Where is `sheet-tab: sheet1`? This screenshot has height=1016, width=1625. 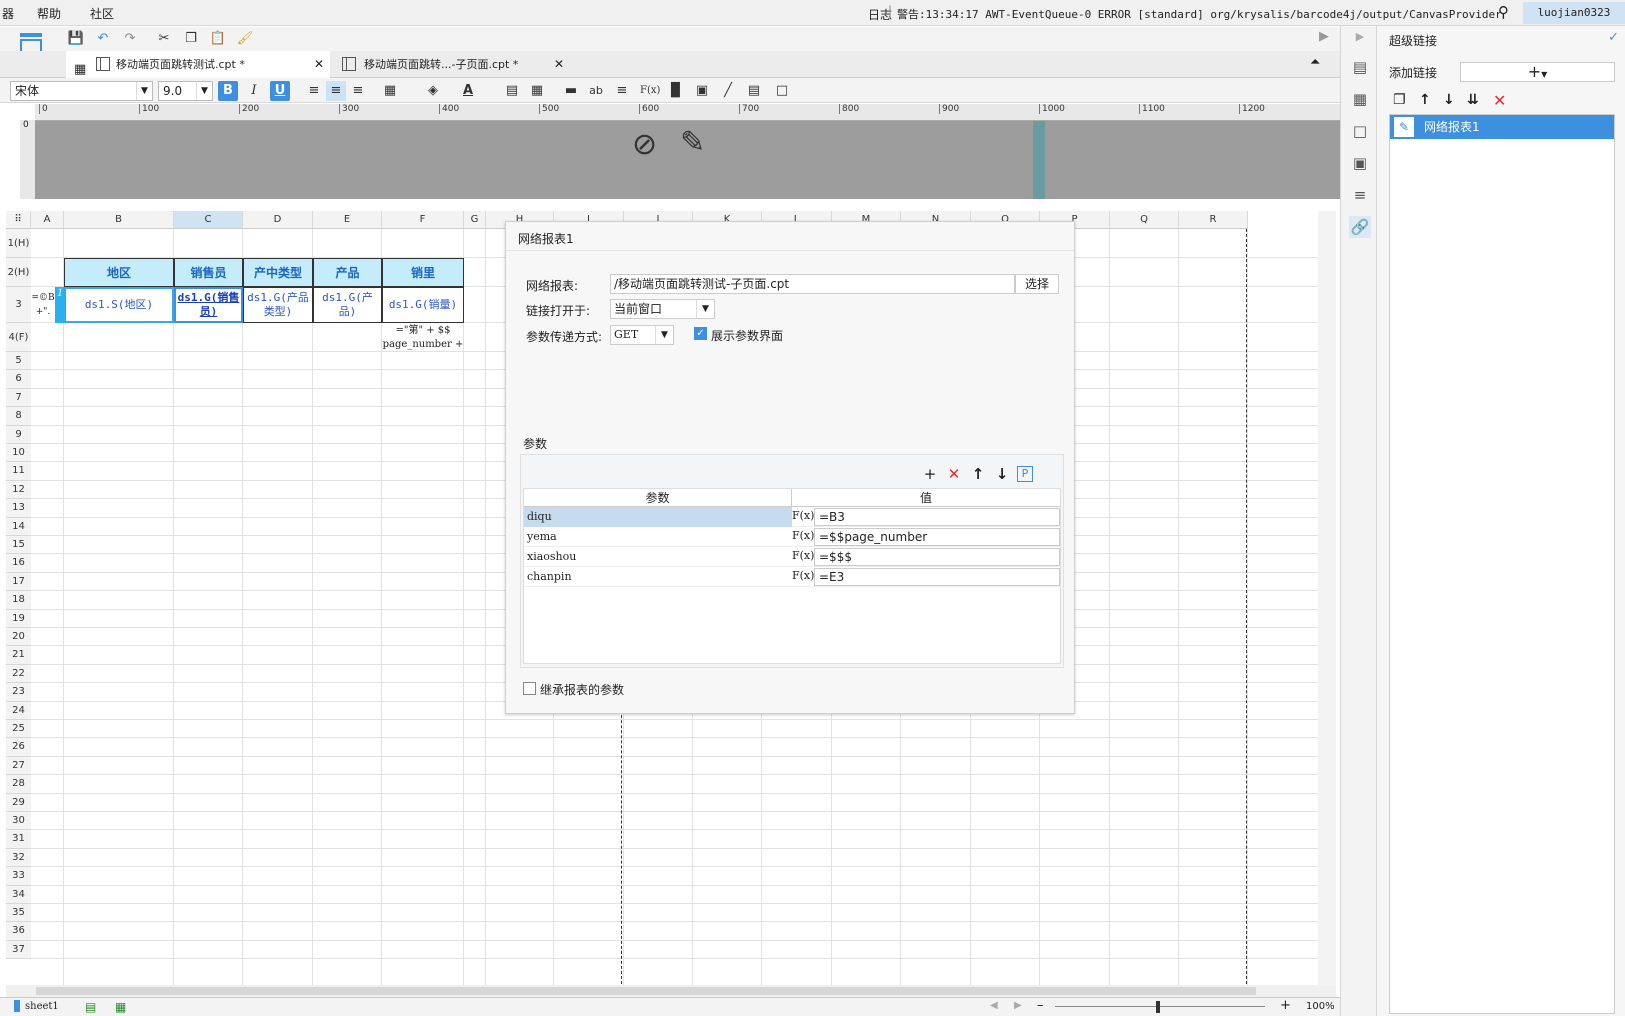 sheet-tab: sheet1 is located at coordinates (42, 1006).